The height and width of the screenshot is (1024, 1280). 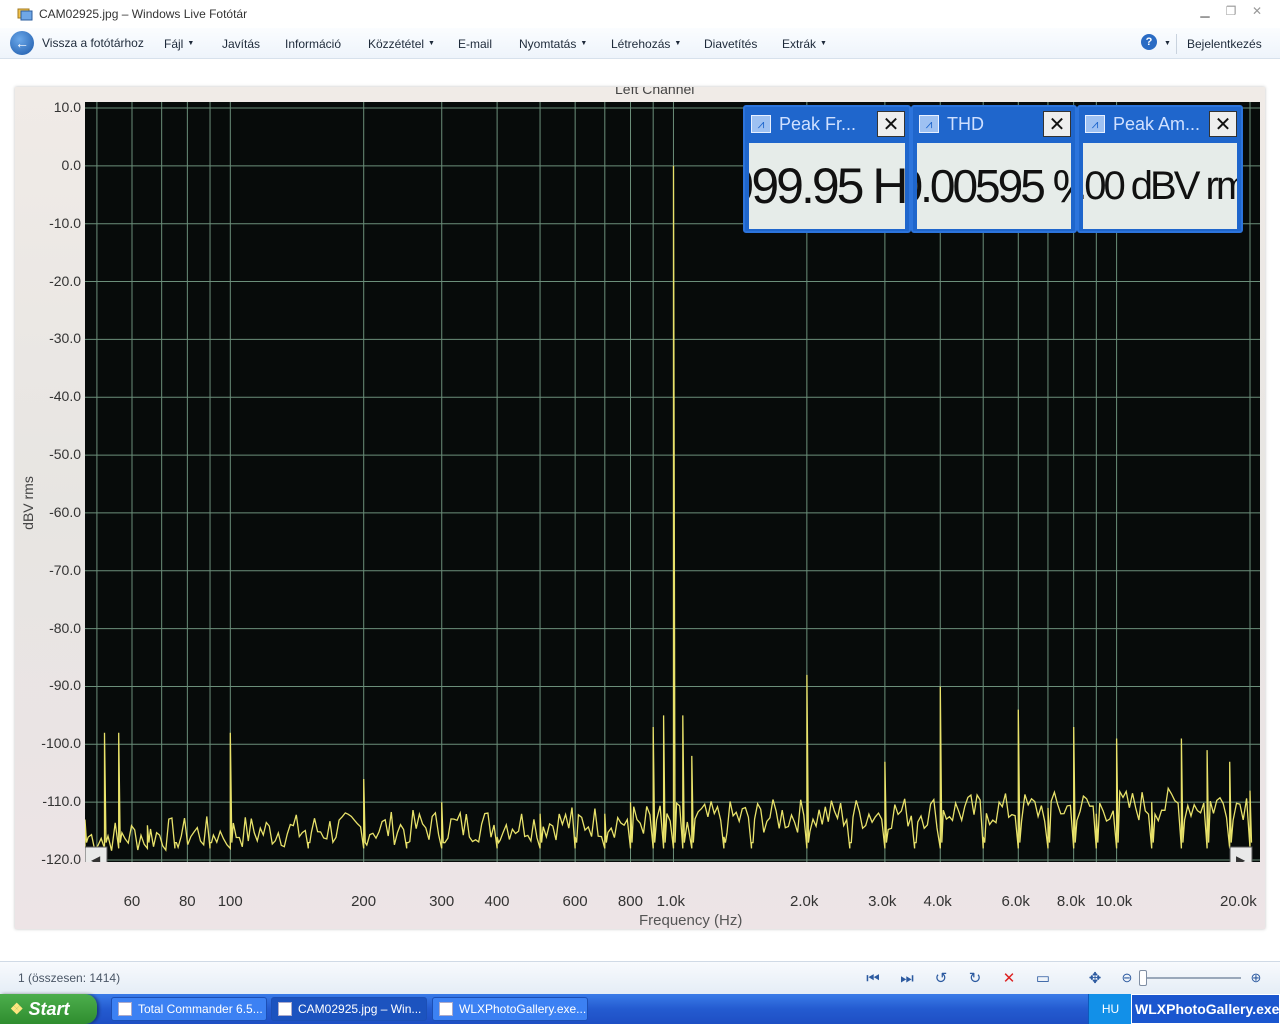 What do you see at coordinates (1095, 978) in the screenshot?
I see `fit-to-window-icon: ✥` at bounding box center [1095, 978].